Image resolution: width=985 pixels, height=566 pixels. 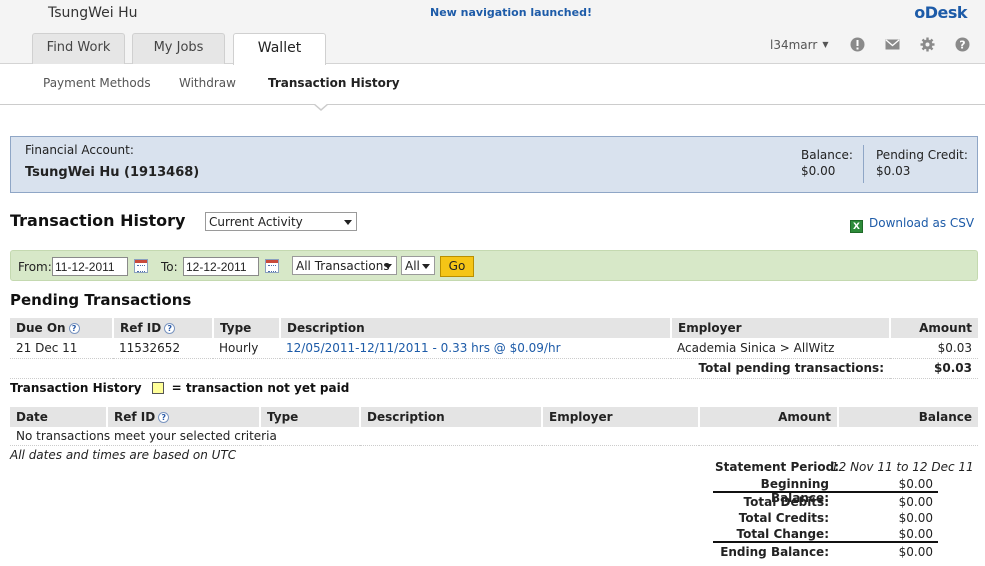 I want to click on navigation-notice-link: New navigation launched!, so click(x=511, y=12).